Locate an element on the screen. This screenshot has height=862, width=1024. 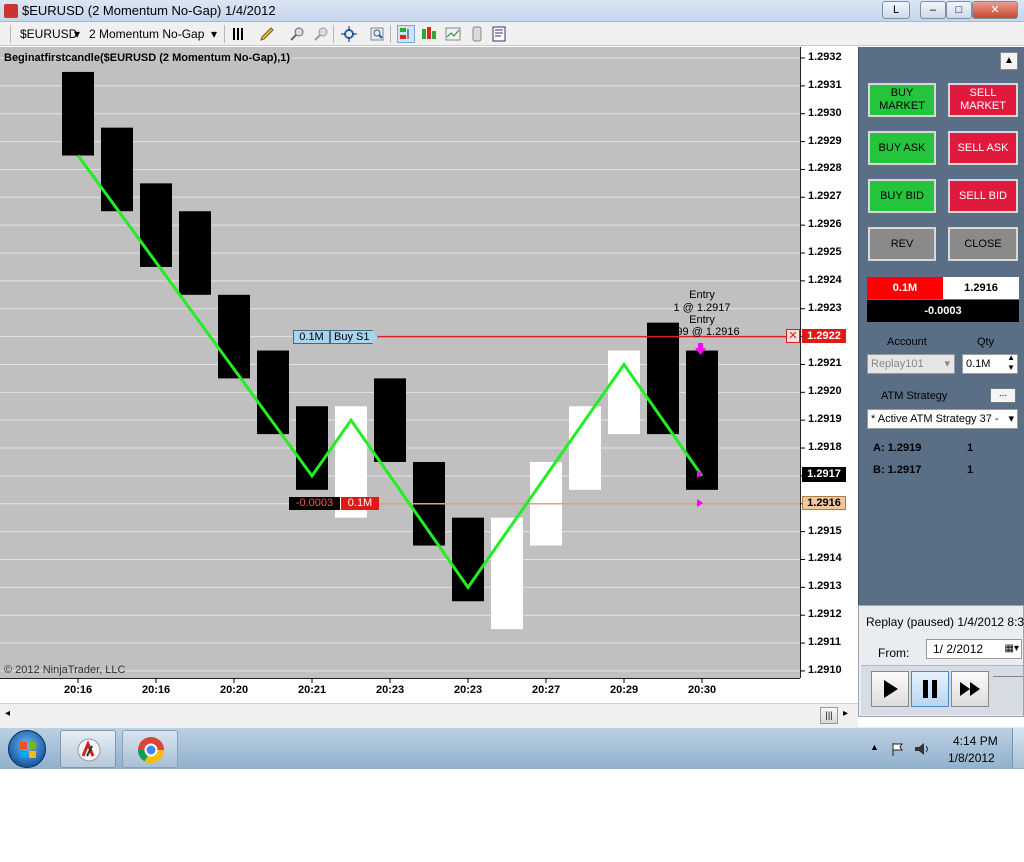
price-tick-label: 1.2919 is located at coordinates (825, 419).